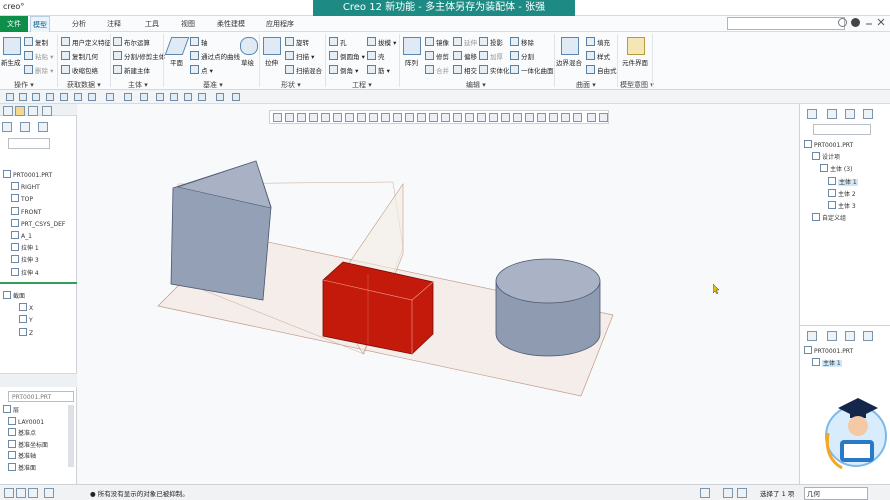  I want to click on favorites-tab-icon, so click(33, 111).